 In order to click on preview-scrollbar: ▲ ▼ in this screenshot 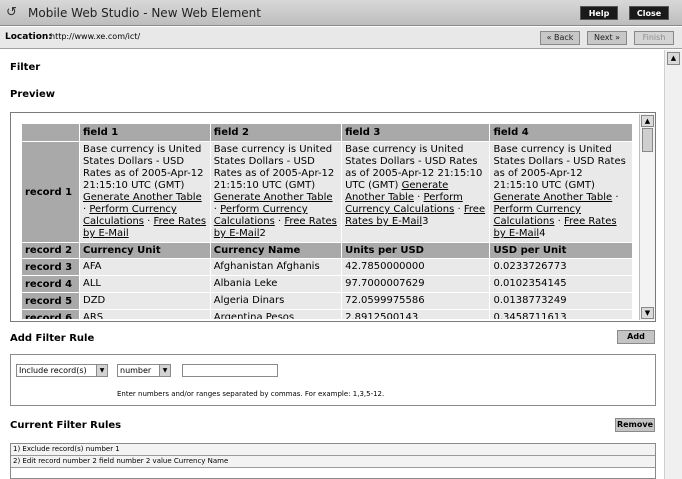, I will do `click(647, 217)`.